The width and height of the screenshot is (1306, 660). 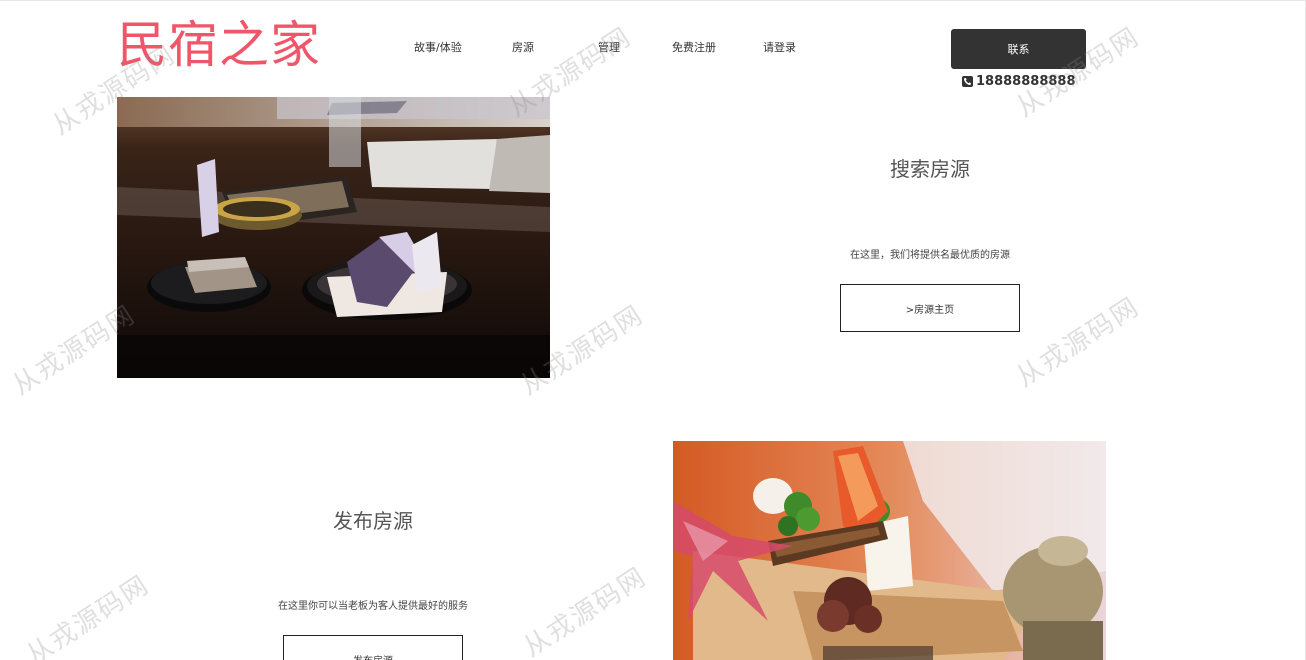 I want to click on phone-icon, so click(x=967, y=81).